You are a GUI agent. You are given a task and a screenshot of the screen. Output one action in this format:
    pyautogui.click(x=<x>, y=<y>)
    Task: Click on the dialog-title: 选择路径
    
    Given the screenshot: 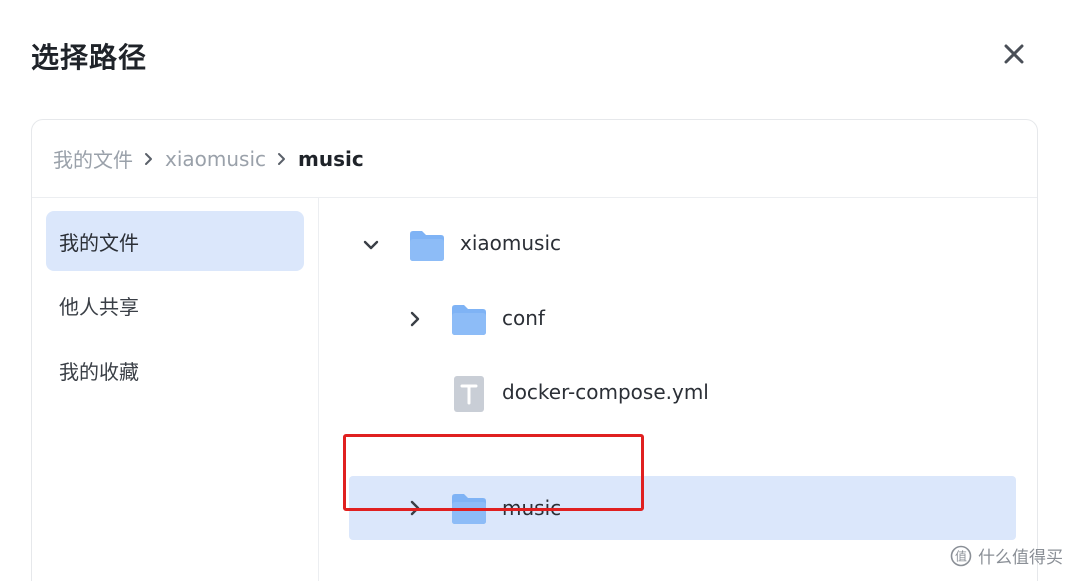 What is the action you would take?
    pyautogui.click(x=89, y=57)
    